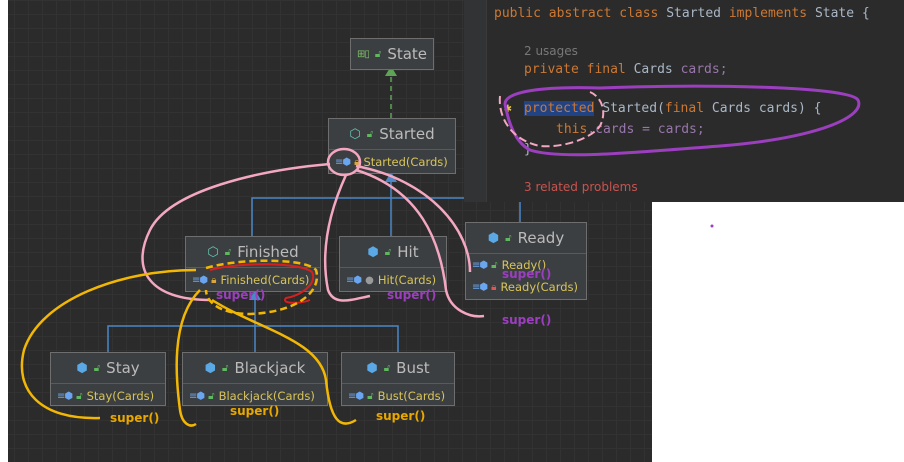 This screenshot has height=462, width=904. I want to click on annotation-pink-to-finished, so click(236, 232).